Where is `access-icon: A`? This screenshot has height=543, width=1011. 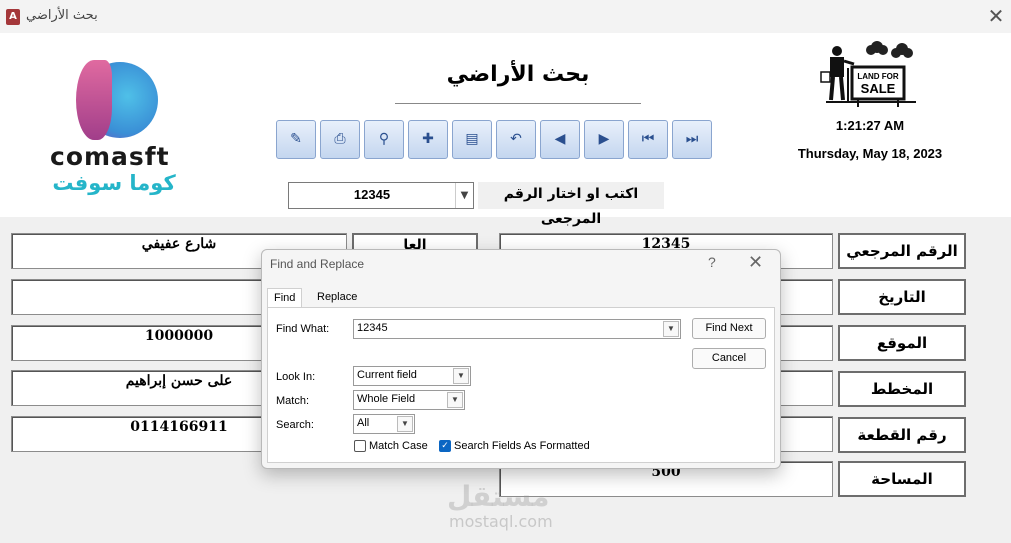
access-icon: A is located at coordinates (13, 17).